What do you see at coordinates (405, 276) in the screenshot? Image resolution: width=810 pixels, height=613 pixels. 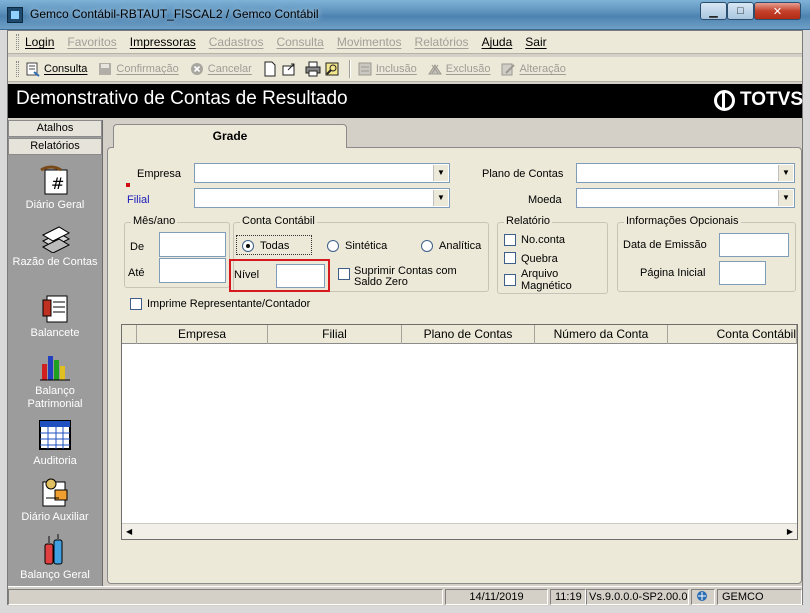 I see `suprimir-label: Suprimir Contas com Saldo Zero` at bounding box center [405, 276].